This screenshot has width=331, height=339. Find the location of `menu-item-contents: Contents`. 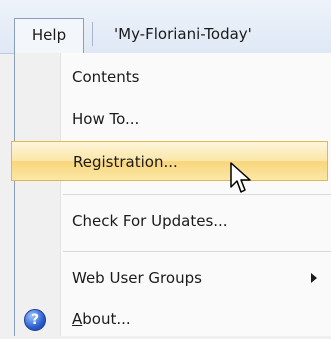

menu-item-contents: Contents is located at coordinates (173, 77).